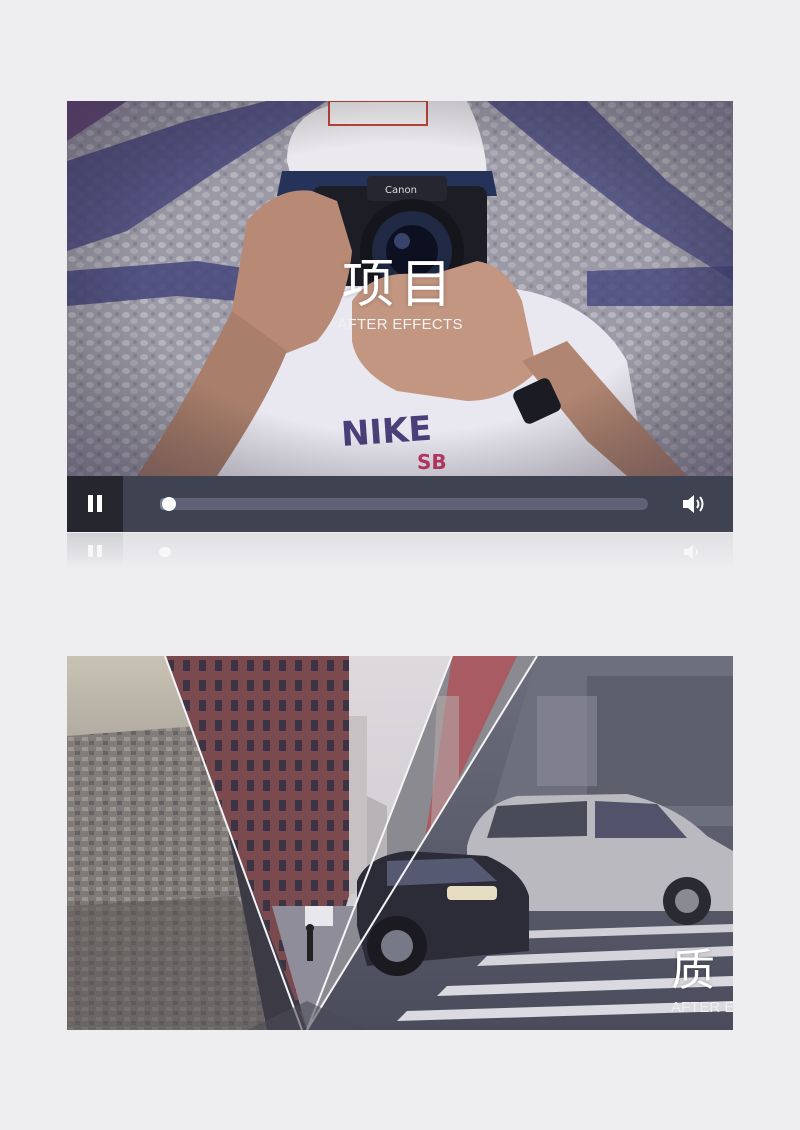 The width and height of the screenshot is (800, 1130). I want to click on seek-bar, so click(404, 504).